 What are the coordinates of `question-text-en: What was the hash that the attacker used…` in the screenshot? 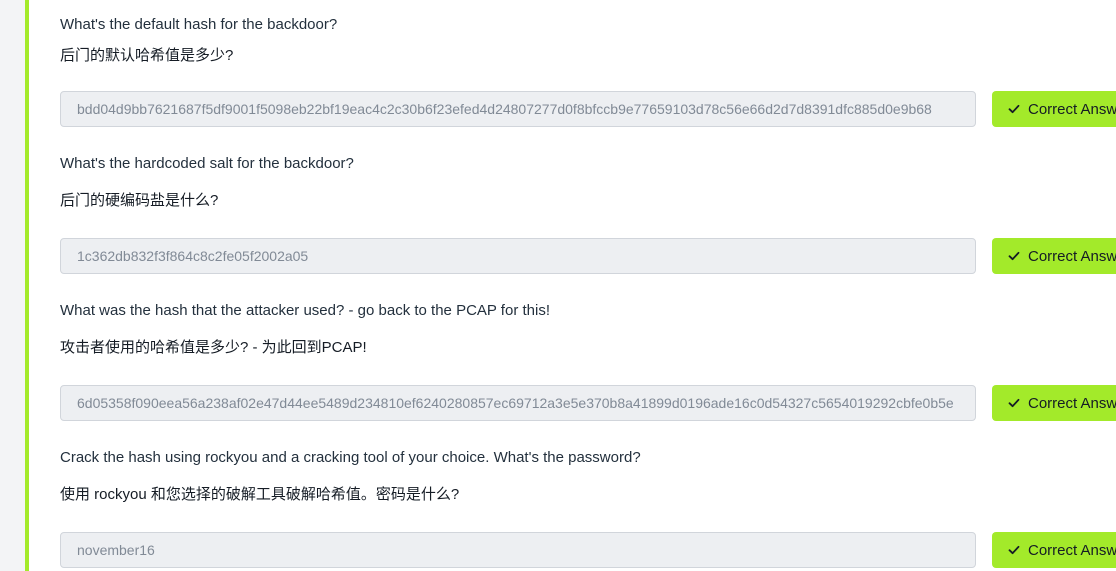 It's located at (305, 310).